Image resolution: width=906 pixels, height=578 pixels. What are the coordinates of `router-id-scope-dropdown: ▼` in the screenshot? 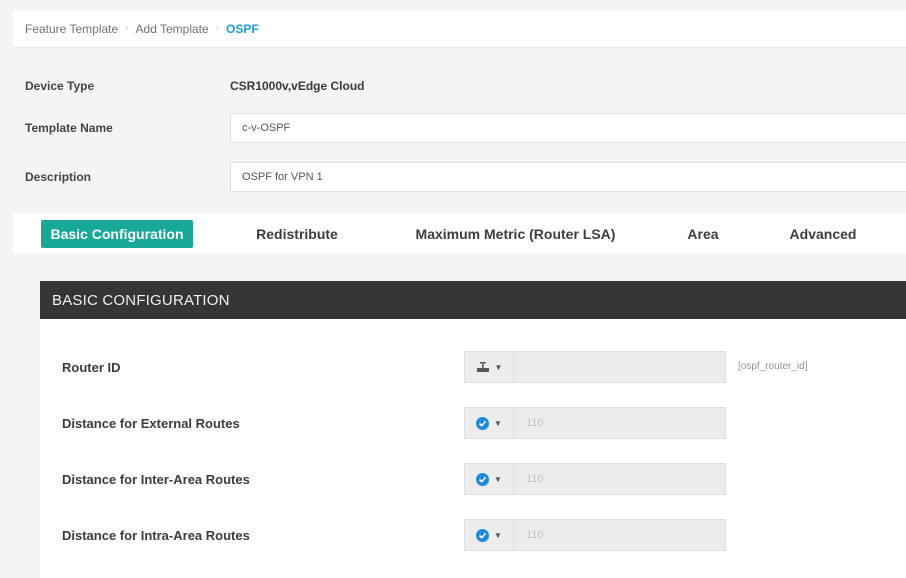 It's located at (489, 367).